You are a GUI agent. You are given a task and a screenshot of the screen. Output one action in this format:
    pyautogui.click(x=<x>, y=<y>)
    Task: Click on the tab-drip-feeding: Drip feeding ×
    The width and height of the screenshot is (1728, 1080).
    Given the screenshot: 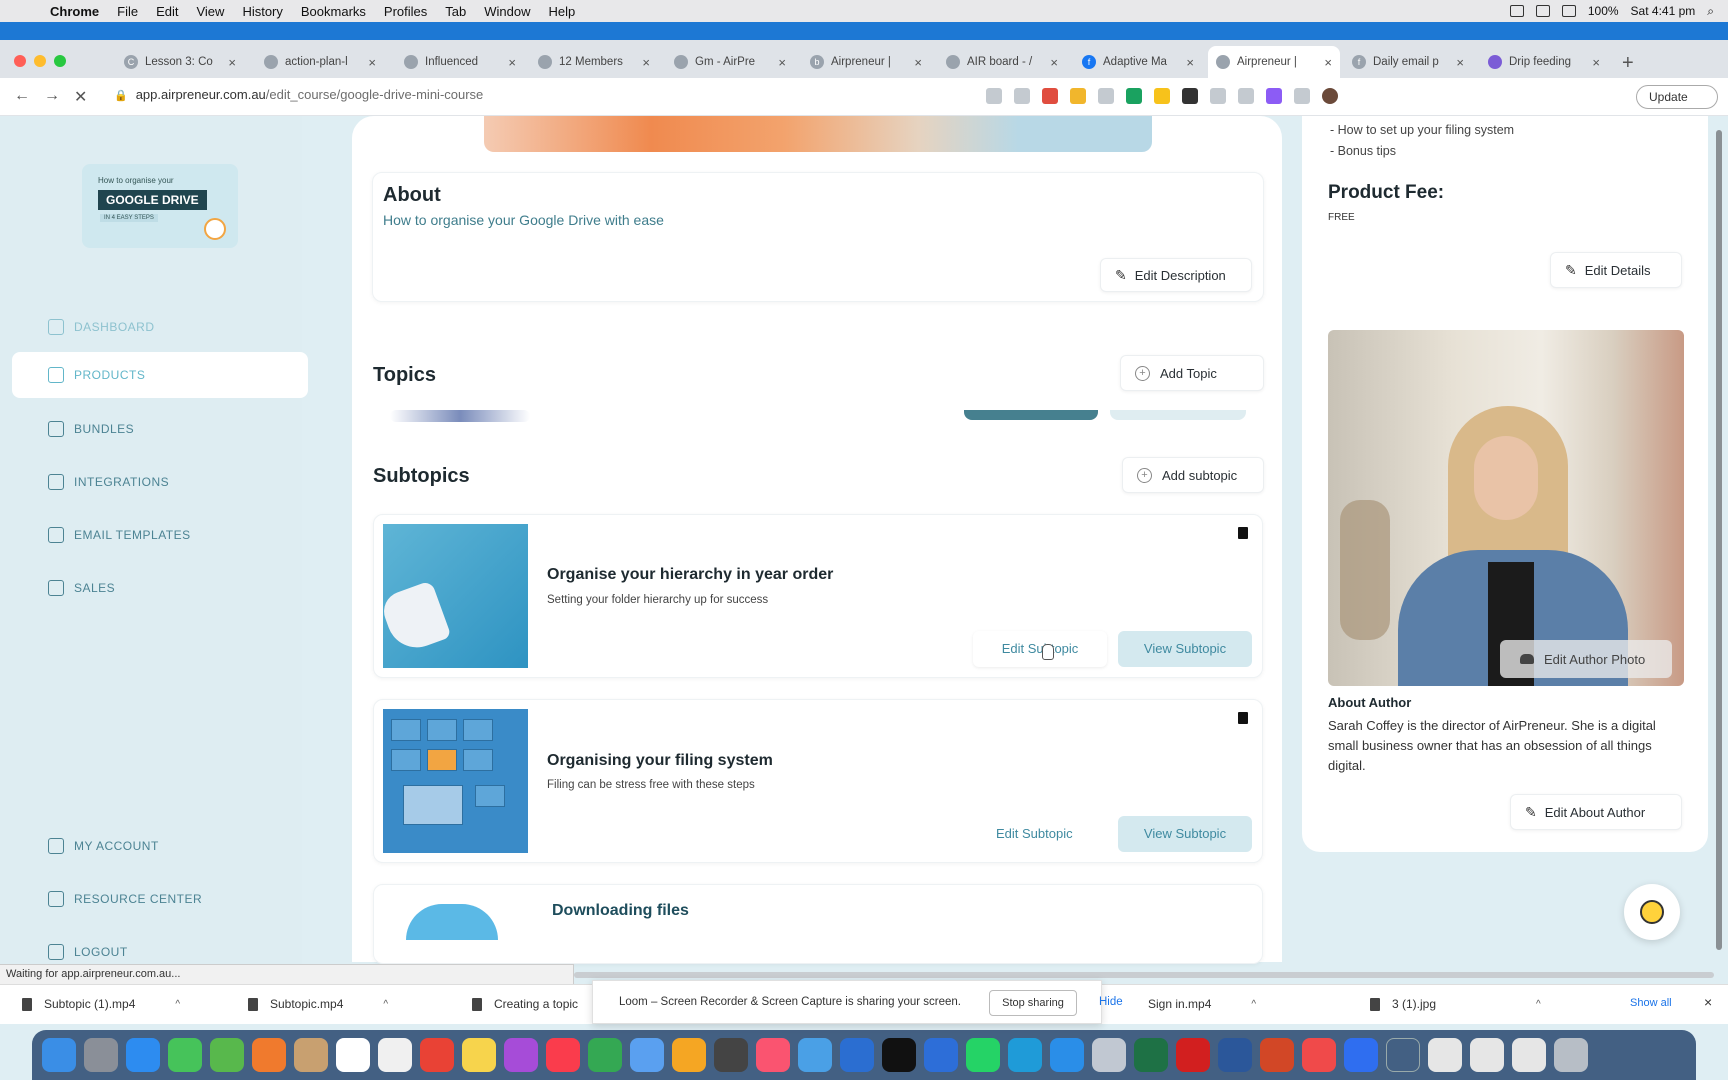 What is the action you would take?
    pyautogui.click(x=1544, y=62)
    